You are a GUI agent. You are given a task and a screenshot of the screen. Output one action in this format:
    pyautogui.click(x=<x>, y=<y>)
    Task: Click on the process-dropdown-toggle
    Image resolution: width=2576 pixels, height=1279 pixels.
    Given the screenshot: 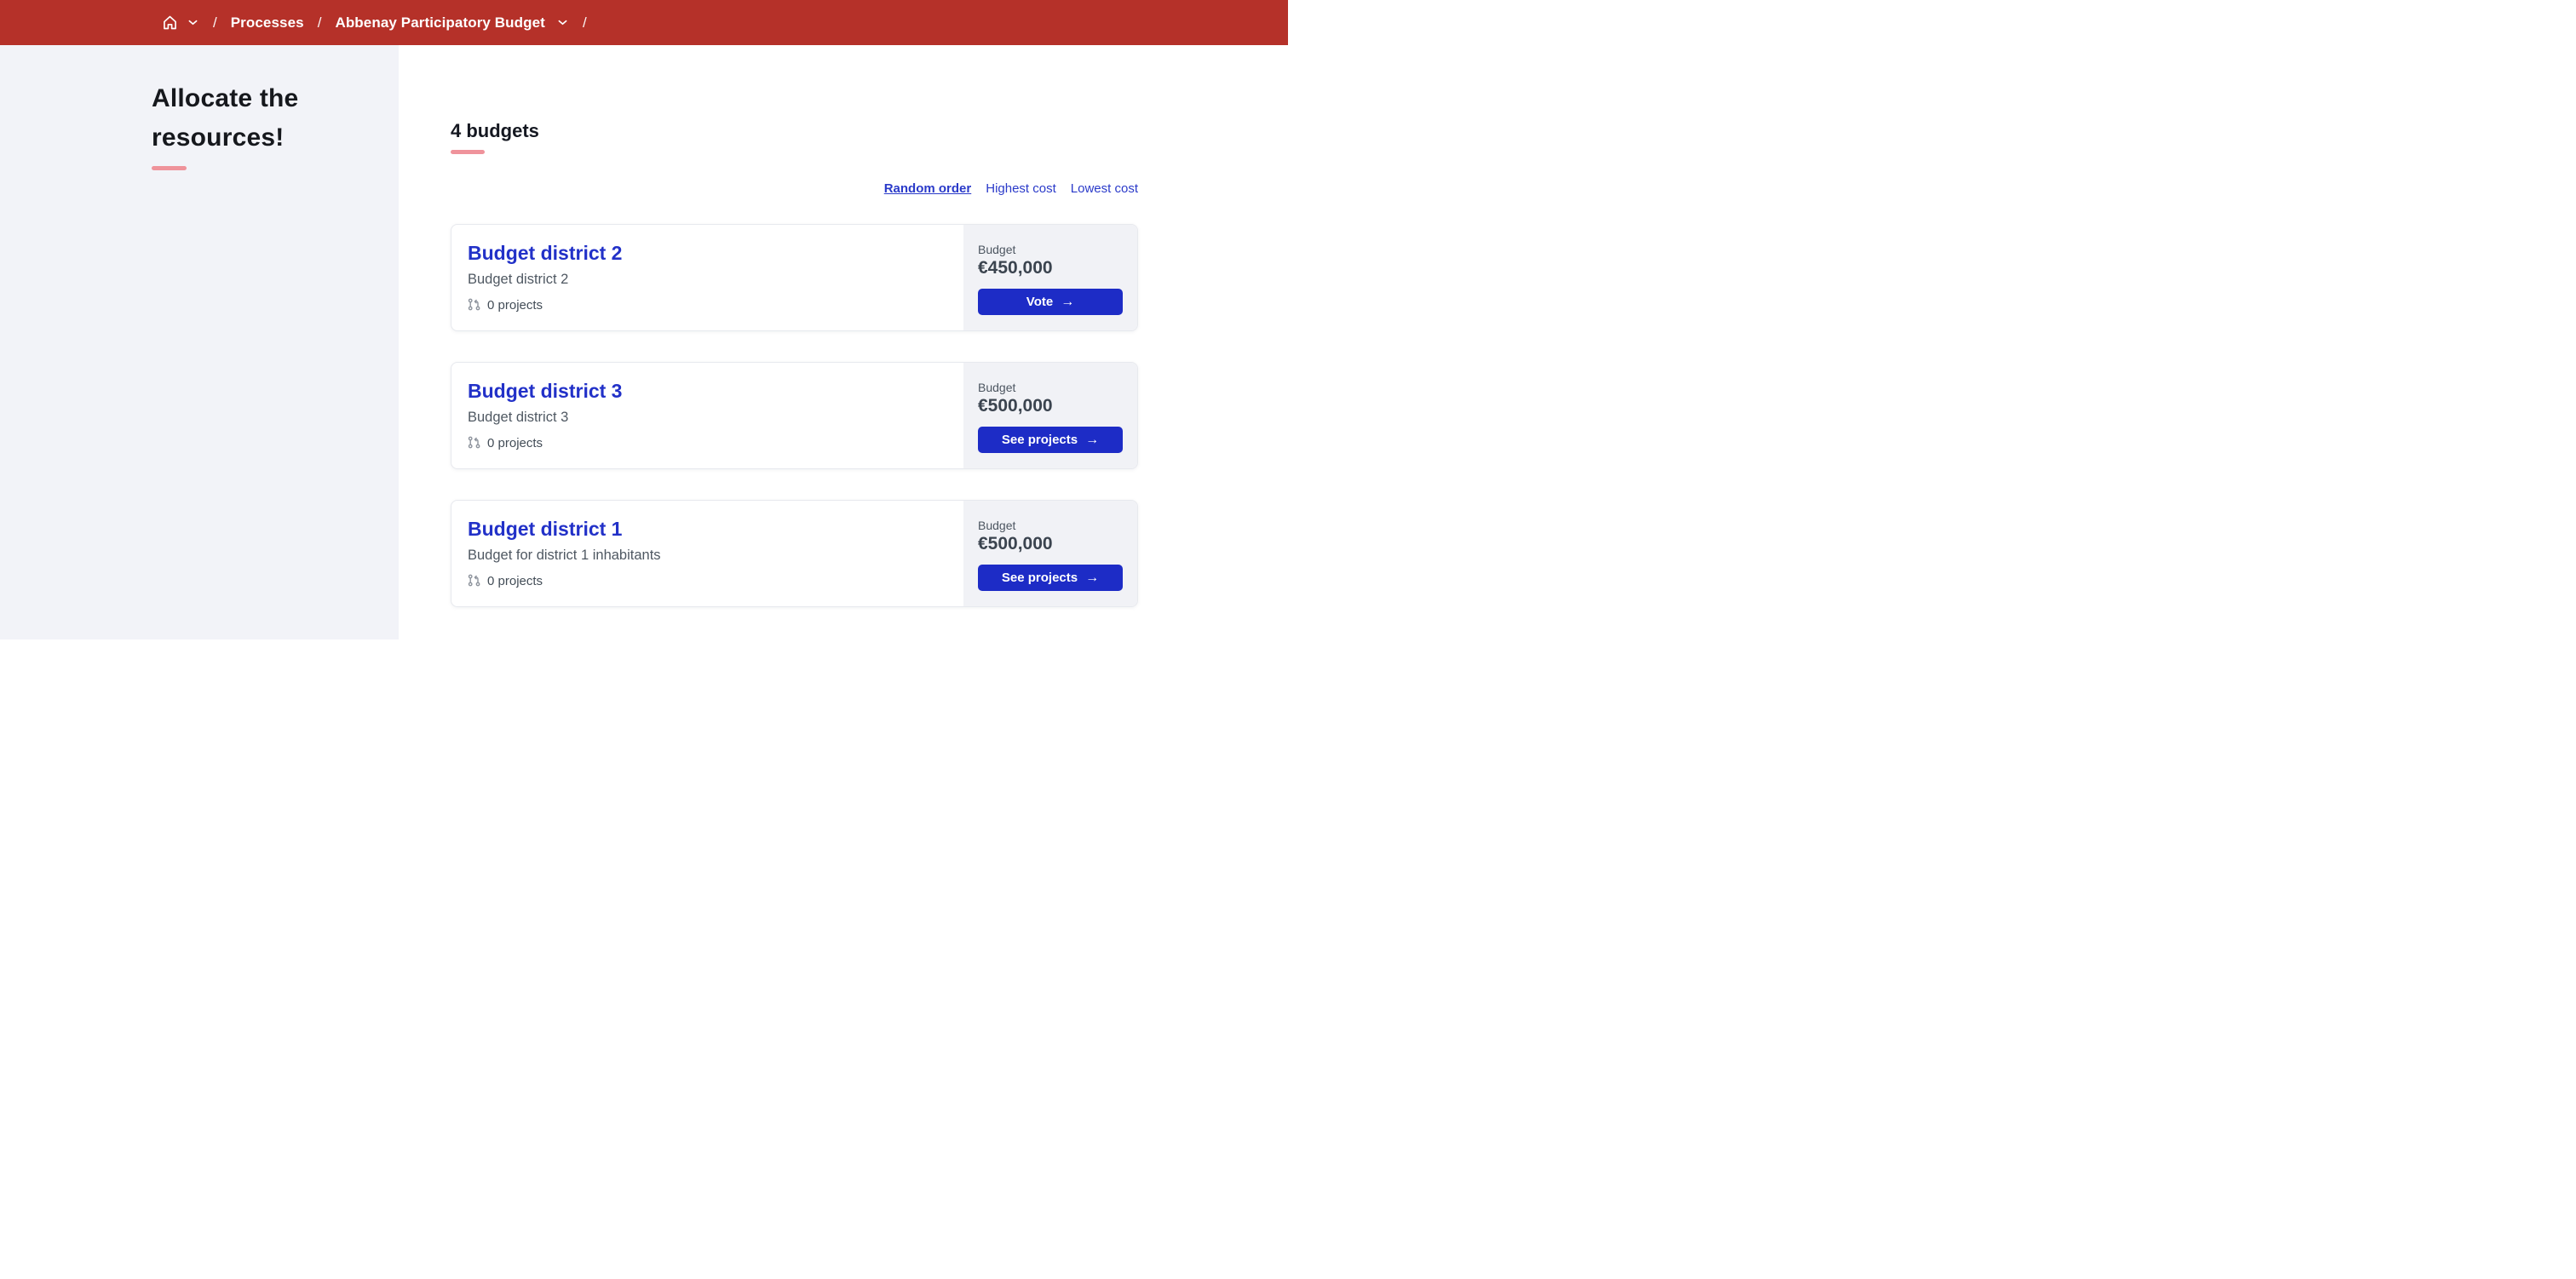 What is the action you would take?
    pyautogui.click(x=562, y=22)
    